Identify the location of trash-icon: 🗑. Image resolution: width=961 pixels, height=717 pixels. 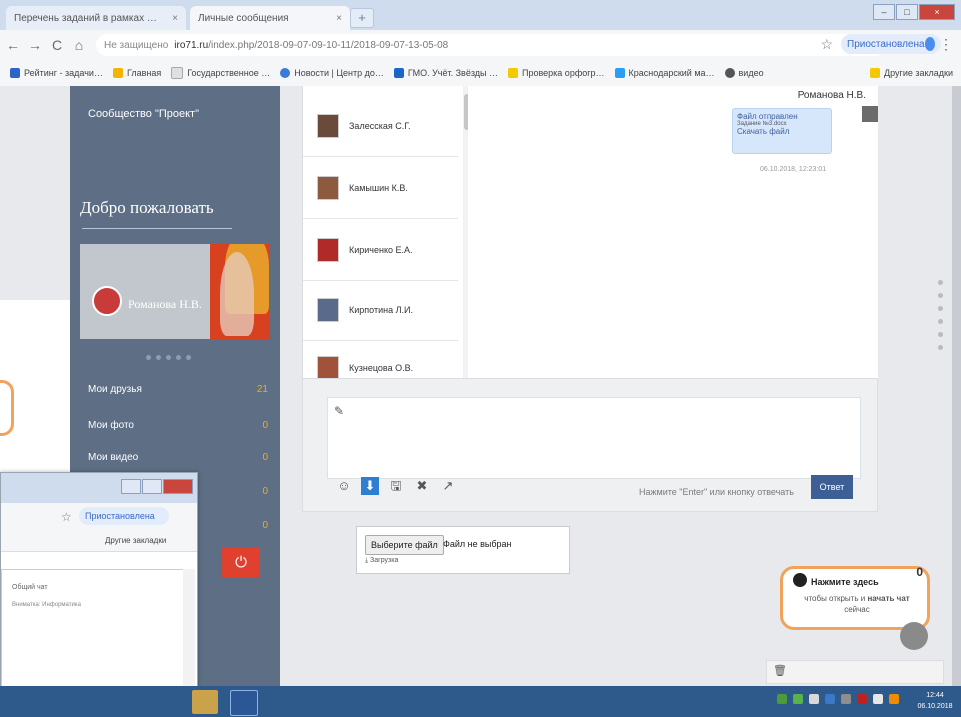
(780, 670).